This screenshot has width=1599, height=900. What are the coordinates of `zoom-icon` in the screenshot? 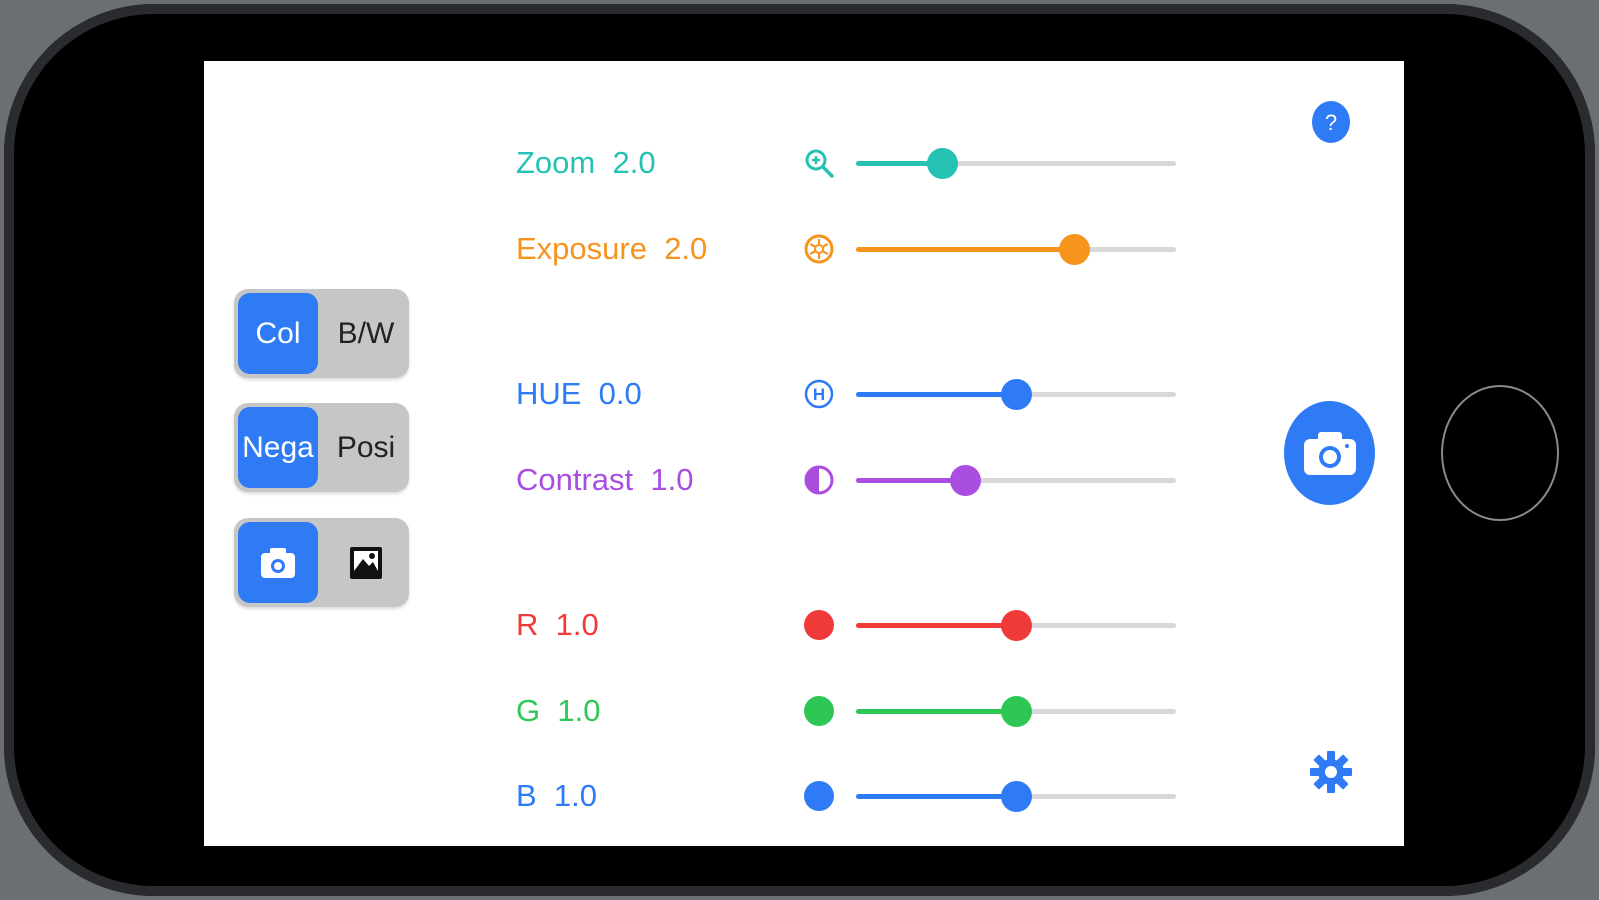 It's located at (819, 163).